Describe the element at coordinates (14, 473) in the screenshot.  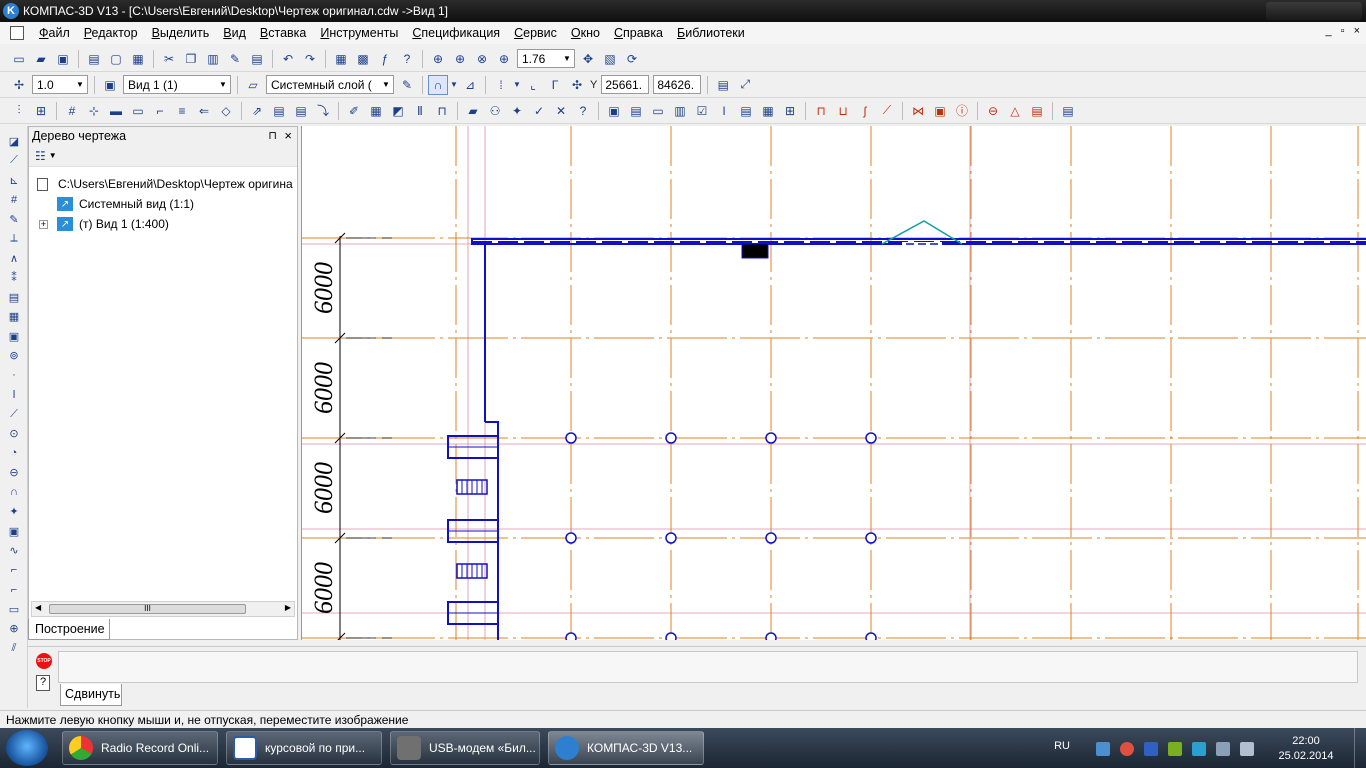
I see `ellipse-tool-icon: ⊖` at that location.